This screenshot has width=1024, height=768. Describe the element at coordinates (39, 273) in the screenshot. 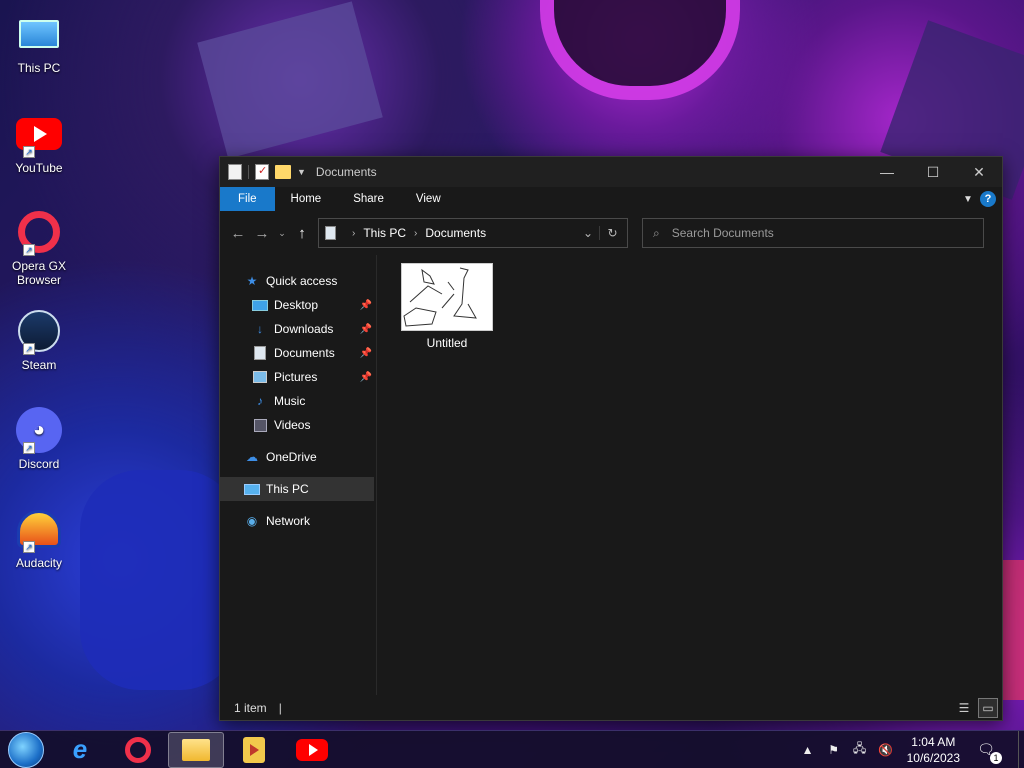

I see `desktop-icon-label: Opera GX Browser` at that location.